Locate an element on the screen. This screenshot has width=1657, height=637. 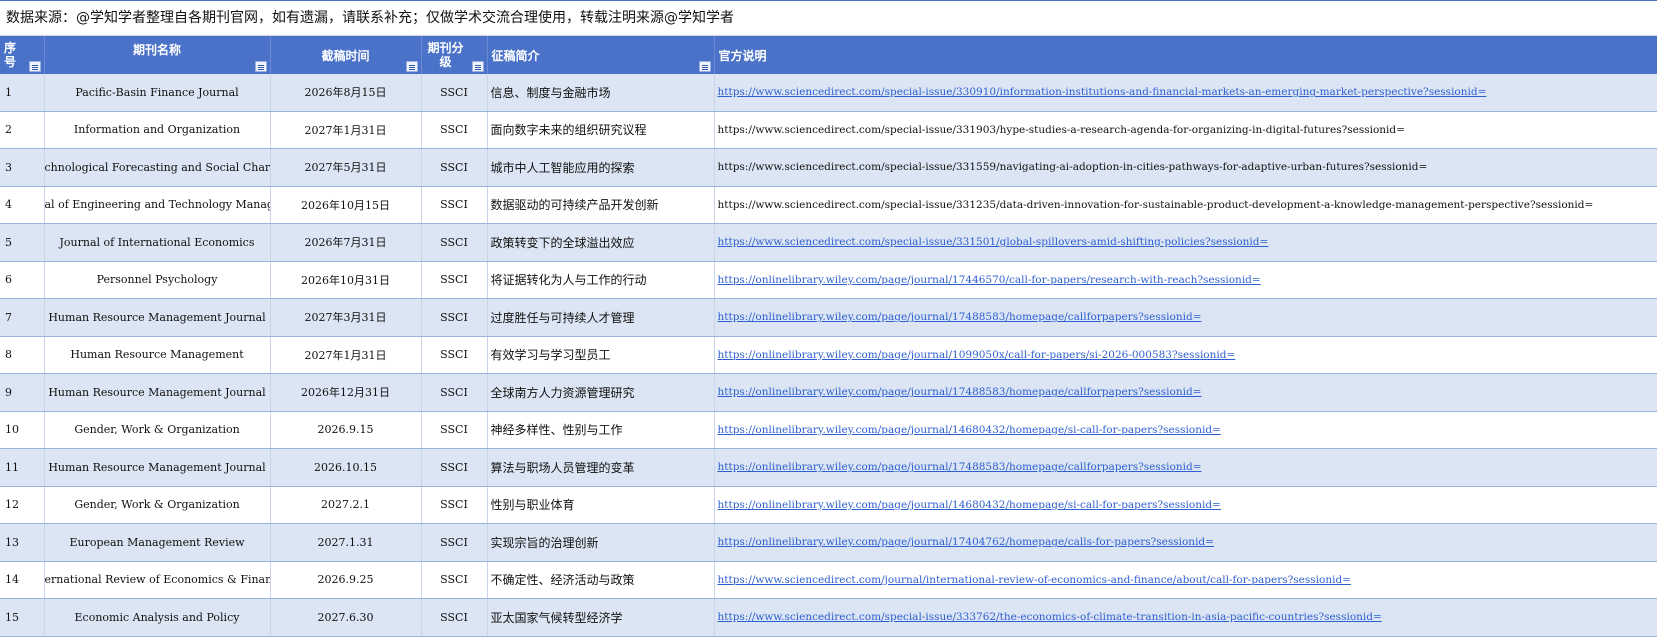
cell-journal-name: al of Engineering and Technology Manag is located at coordinates (157, 205).